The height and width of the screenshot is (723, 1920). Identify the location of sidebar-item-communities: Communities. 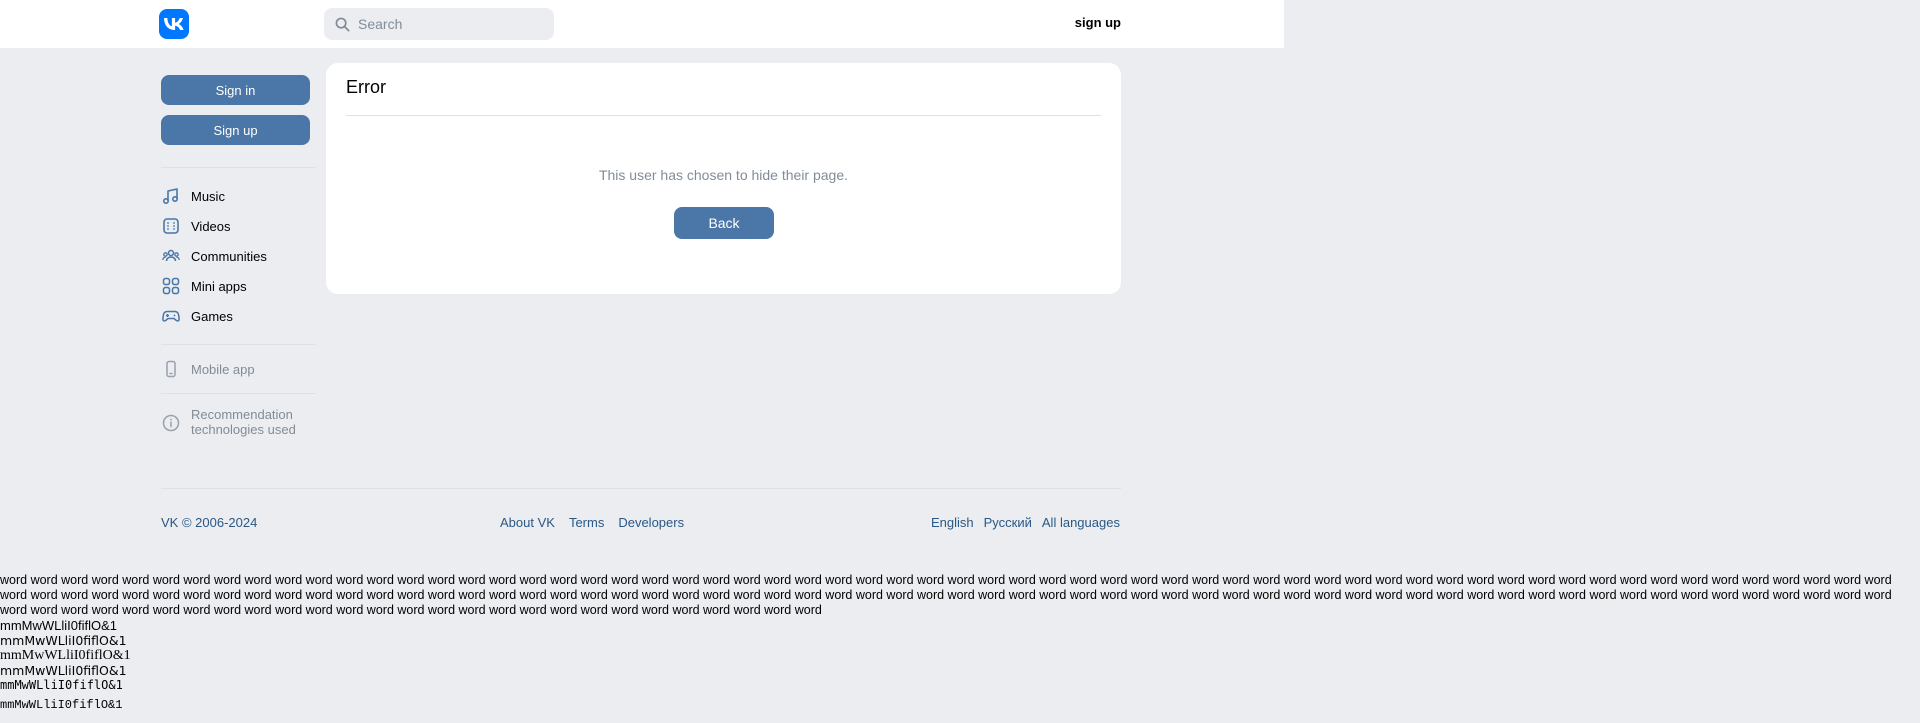
(238, 256).